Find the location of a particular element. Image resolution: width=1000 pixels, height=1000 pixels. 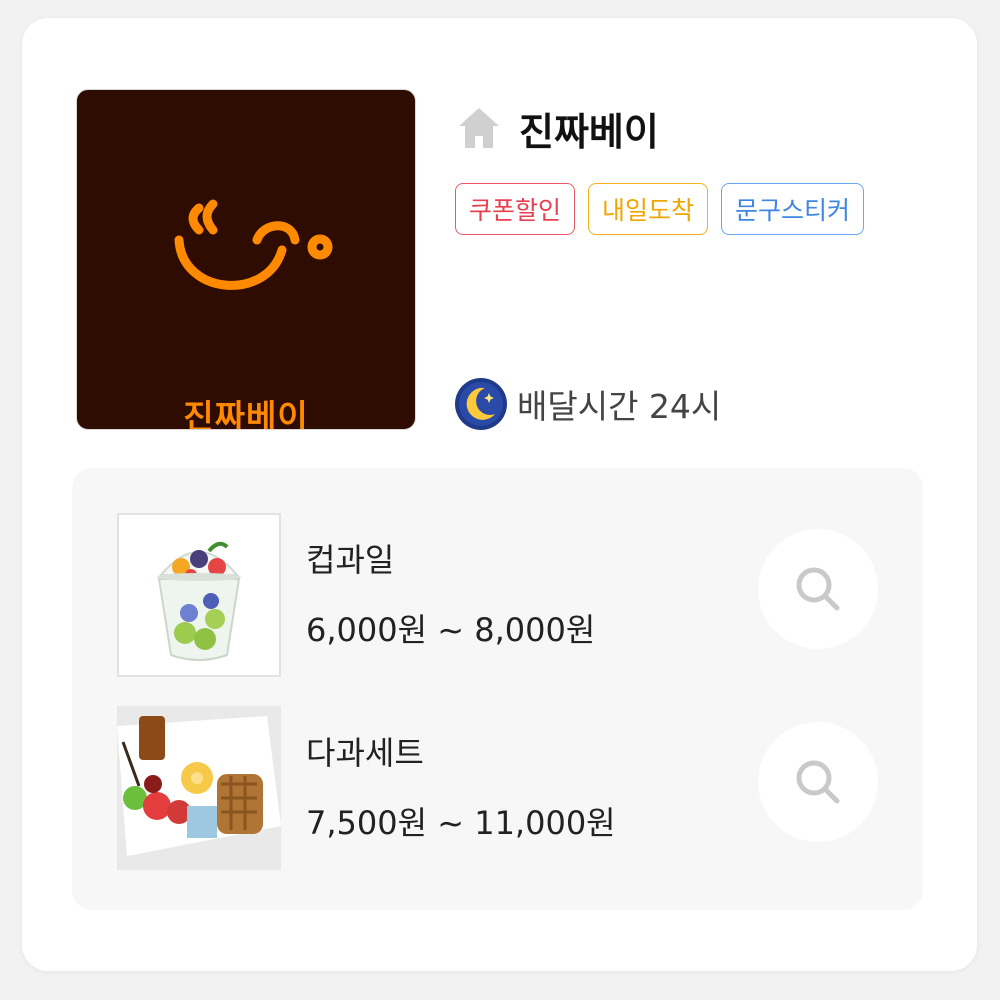

menu-item-price: 6,000원 ~ 8,000원 is located at coordinates (451, 630).